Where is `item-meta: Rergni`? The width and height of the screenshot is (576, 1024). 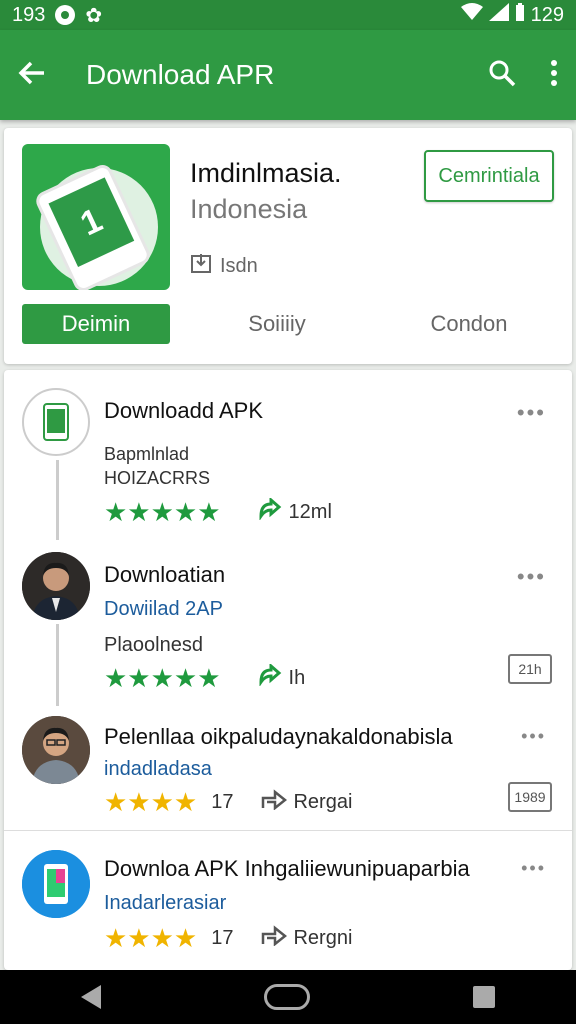 item-meta: Rergni is located at coordinates (323, 937).